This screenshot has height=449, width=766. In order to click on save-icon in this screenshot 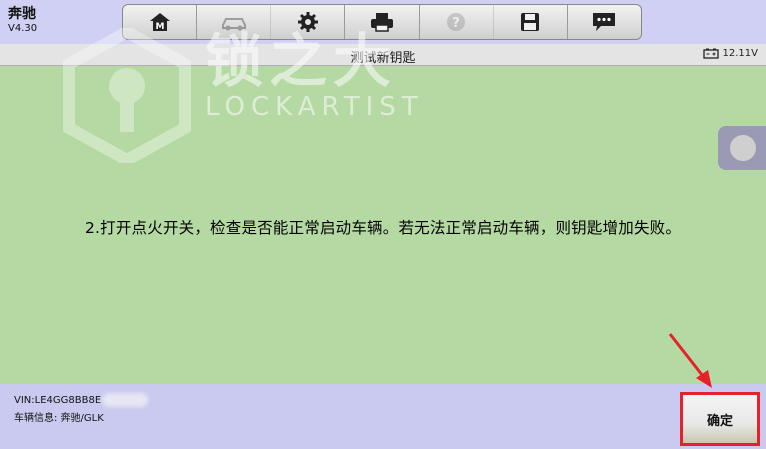, I will do `click(530, 22)`.